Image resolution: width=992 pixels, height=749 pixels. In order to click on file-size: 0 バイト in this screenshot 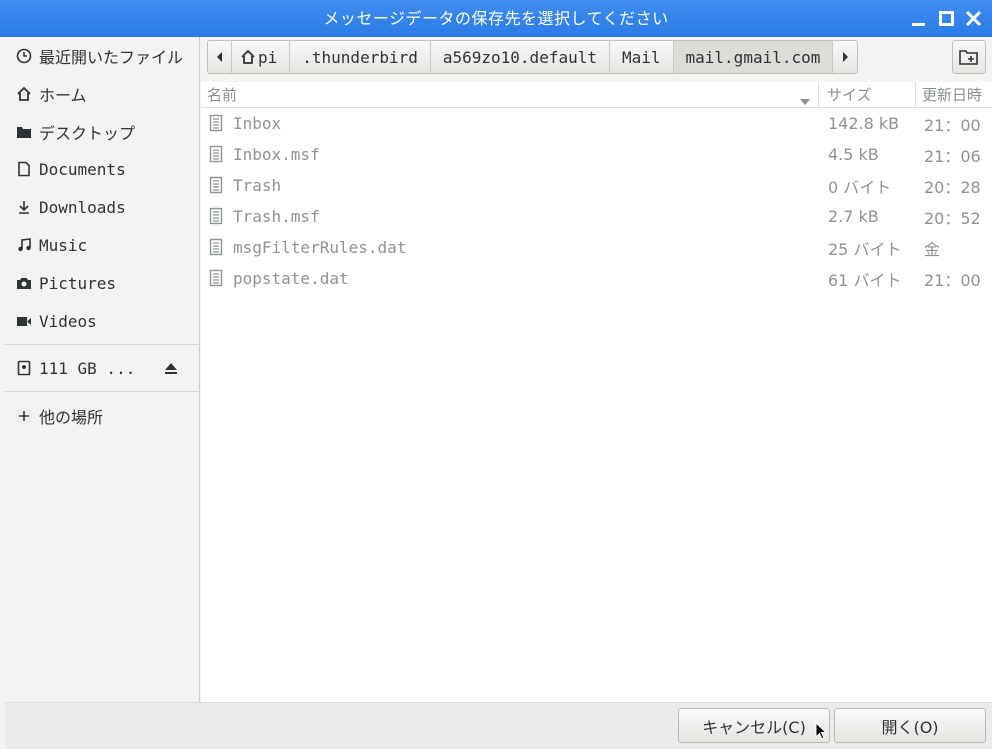, I will do `click(860, 187)`.